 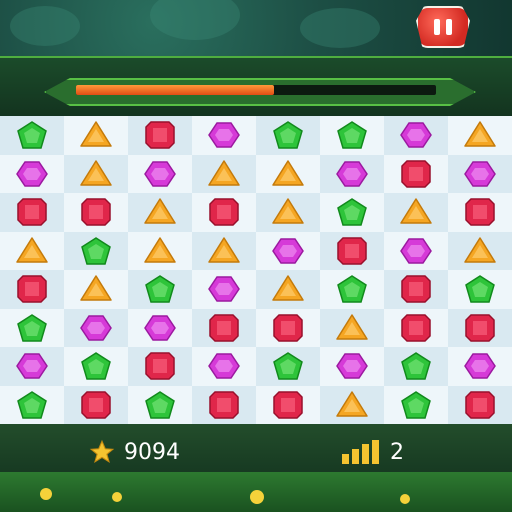 I want to click on footer-strip, so click(x=256, y=448).